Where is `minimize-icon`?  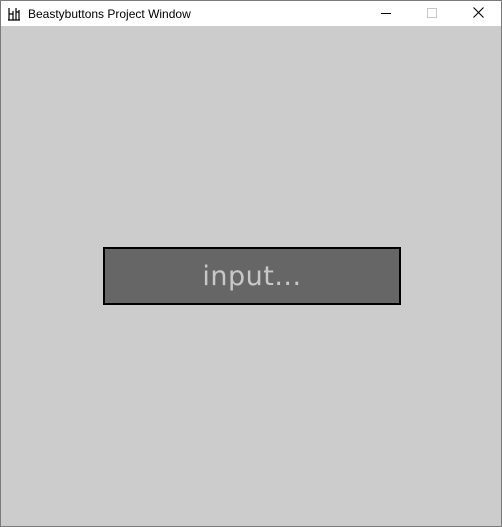 minimize-icon is located at coordinates (386, 14).